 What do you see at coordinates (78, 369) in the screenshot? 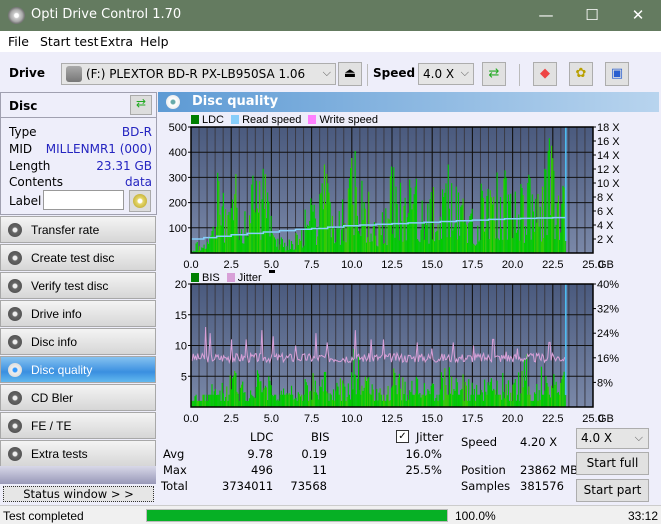
I see `nav-disc-quality: Disc quality` at bounding box center [78, 369].